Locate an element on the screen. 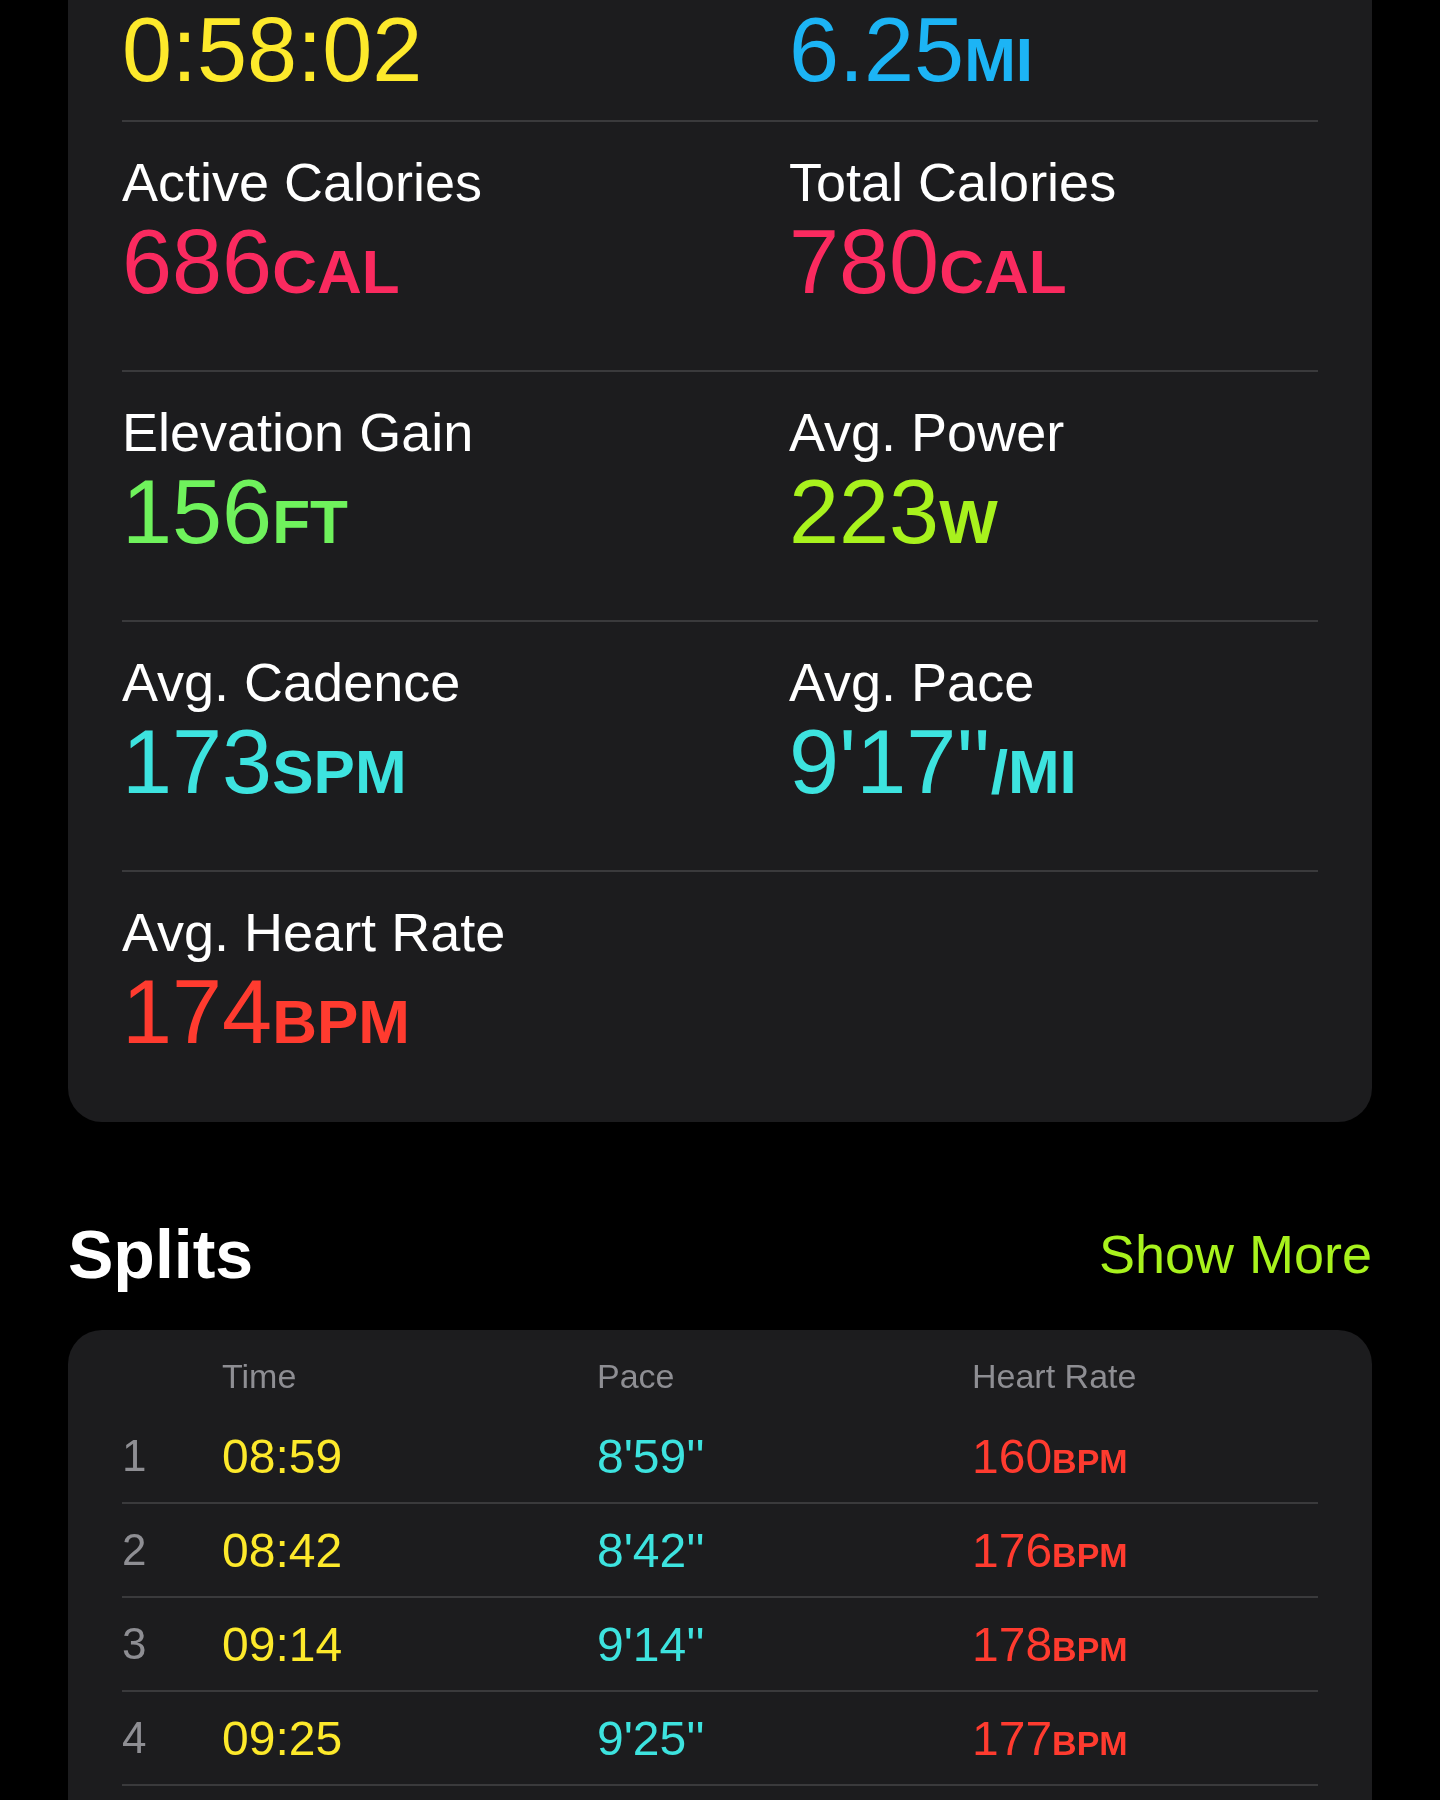 This screenshot has width=1440, height=1800. metric-value: 174BPM is located at coordinates (266, 1013).